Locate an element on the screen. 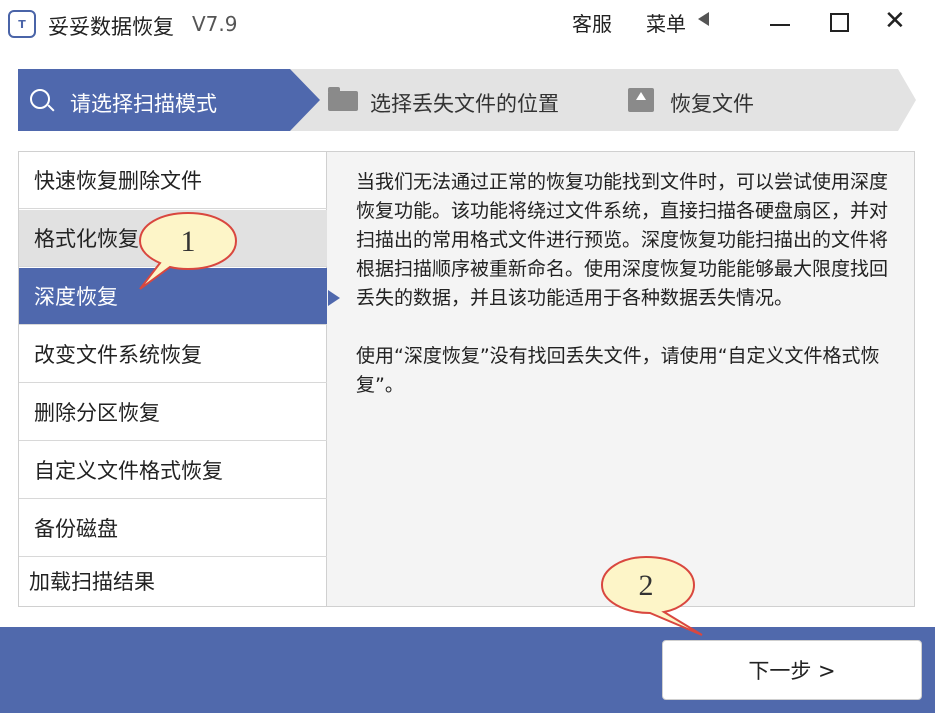 This screenshot has width=935, height=713. step-recover-files: 恢复文件 is located at coordinates (712, 104).